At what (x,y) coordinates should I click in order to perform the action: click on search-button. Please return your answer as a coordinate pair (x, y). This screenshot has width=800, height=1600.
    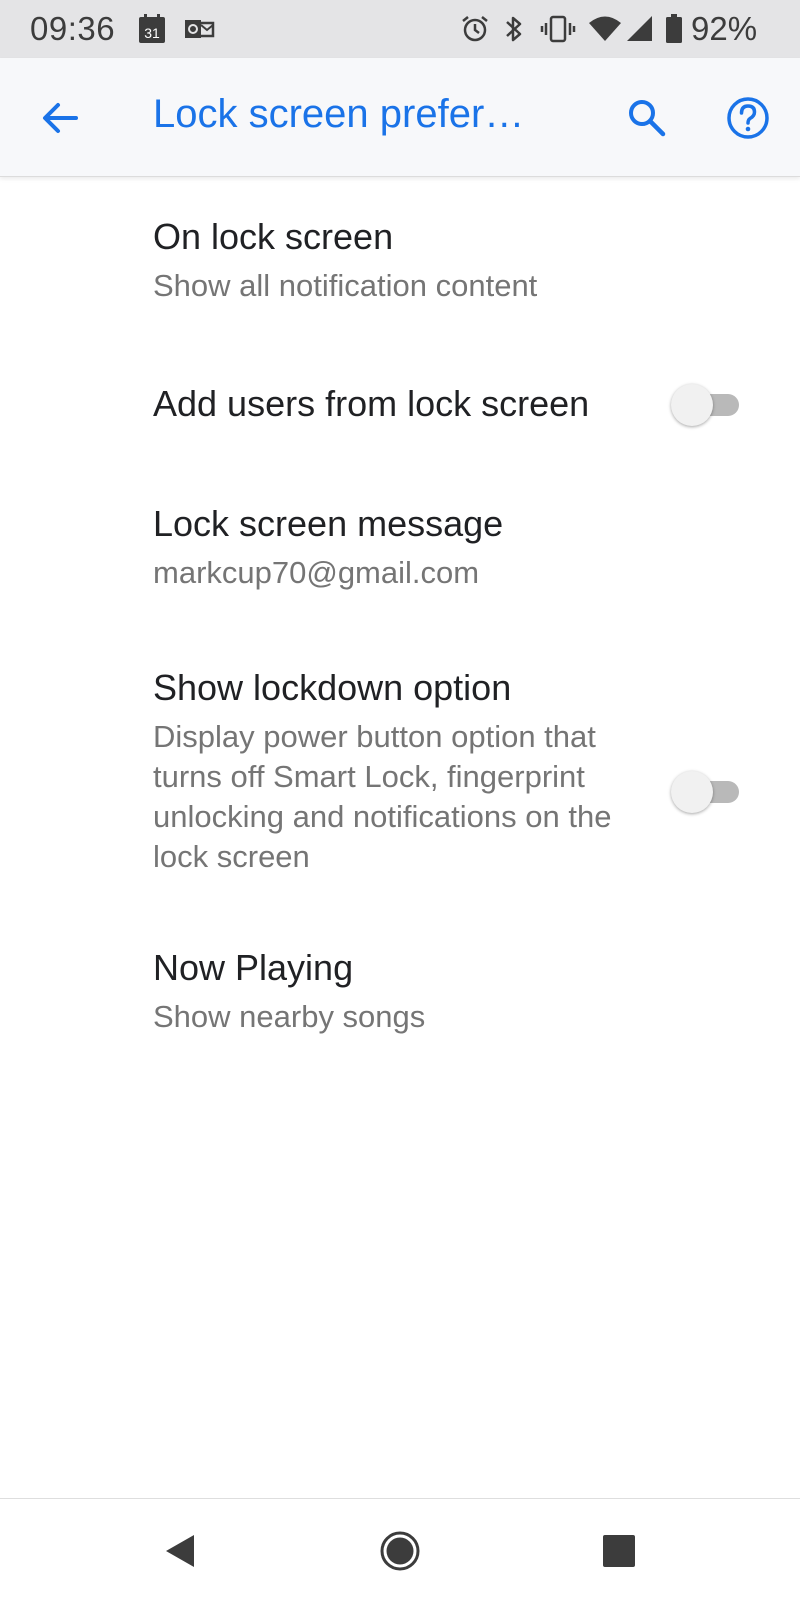
    Looking at the image, I should click on (647, 118).